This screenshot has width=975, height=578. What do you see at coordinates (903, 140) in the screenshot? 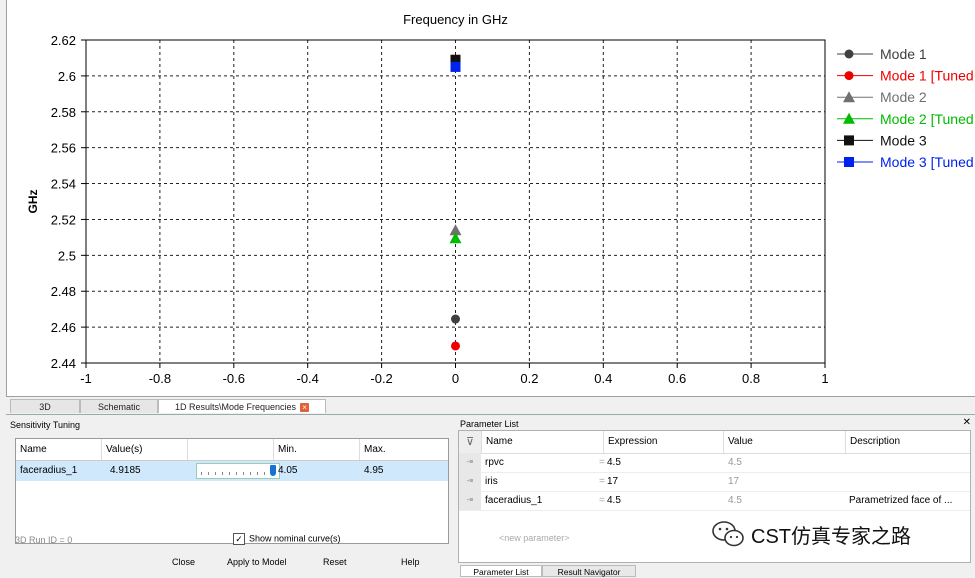
I see `legend-label: Mode 3` at bounding box center [903, 140].